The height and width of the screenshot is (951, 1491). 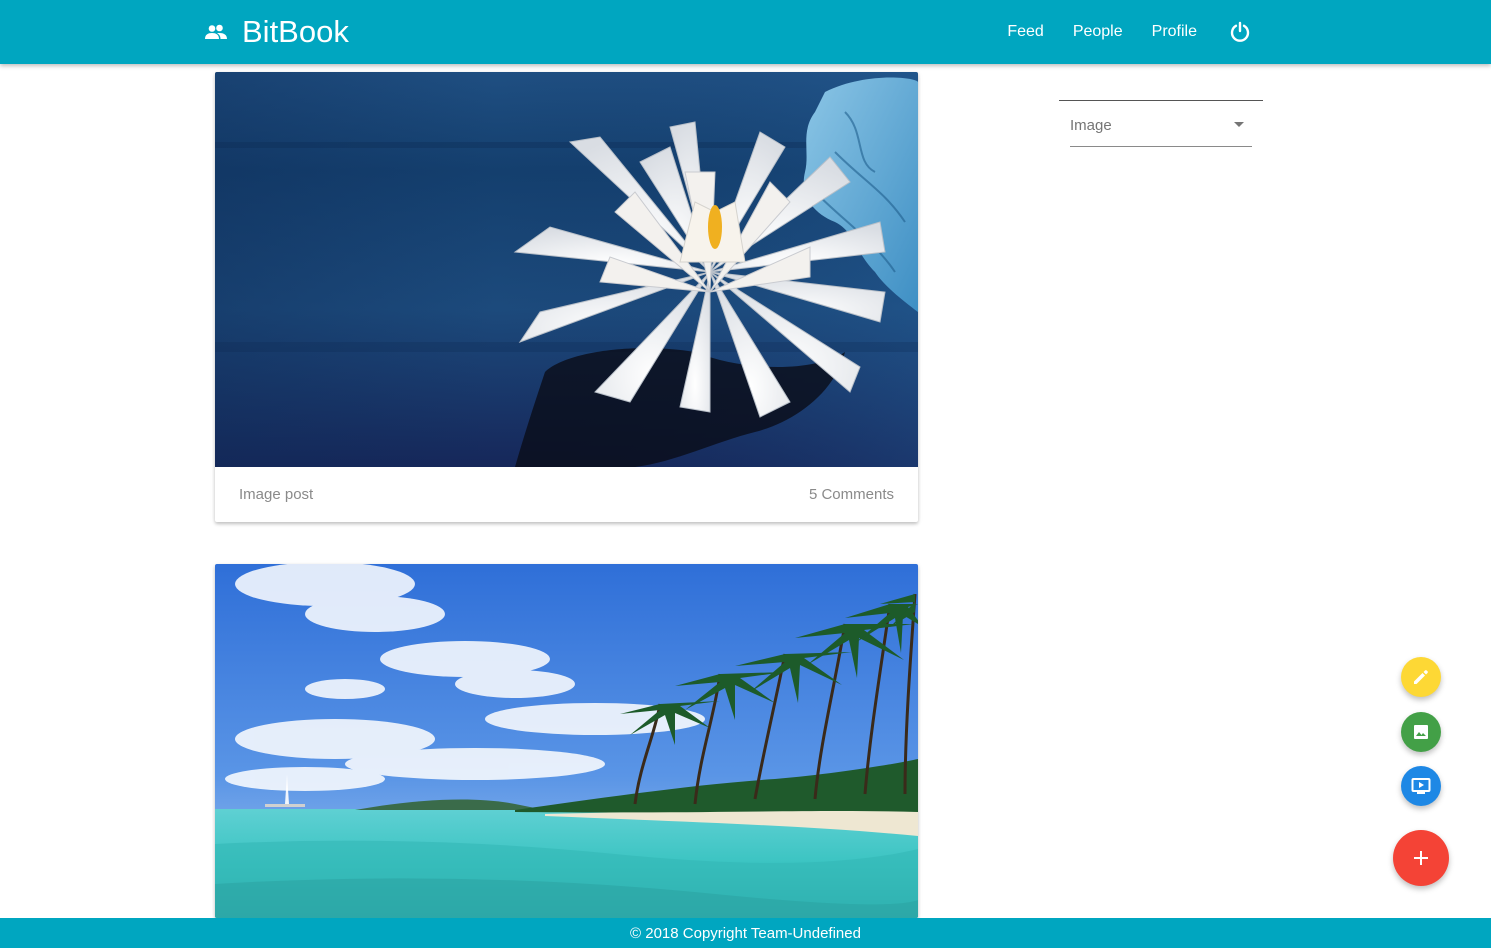 I want to click on comments-count-link: 5 Comments, so click(x=851, y=494).